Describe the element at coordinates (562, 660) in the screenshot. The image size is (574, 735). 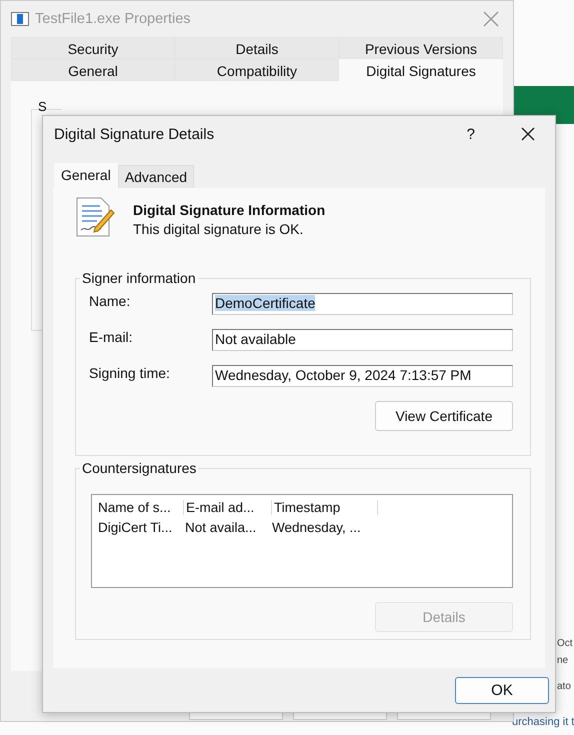
I see `background-text: ne` at that location.